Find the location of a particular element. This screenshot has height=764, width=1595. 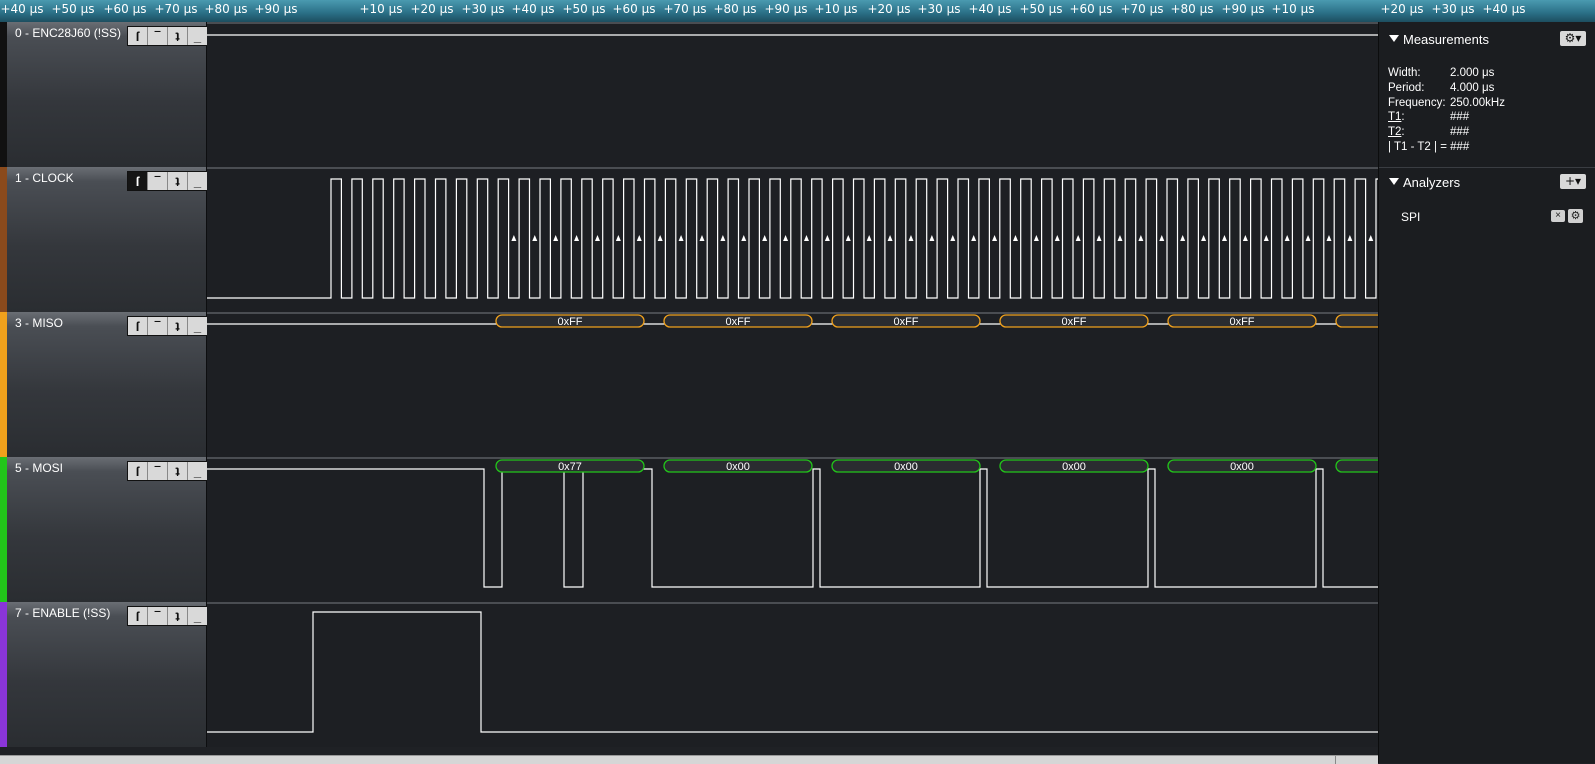

channel-label-panel: 1 - CLOCK ſ ‾ ʇ _ is located at coordinates (107, 239).